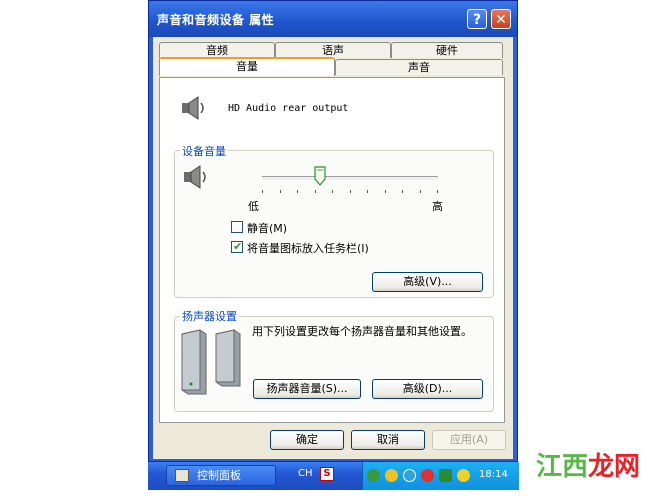  Describe the element at coordinates (333, 50) in the screenshot. I see `tab-voice: 语声` at that location.